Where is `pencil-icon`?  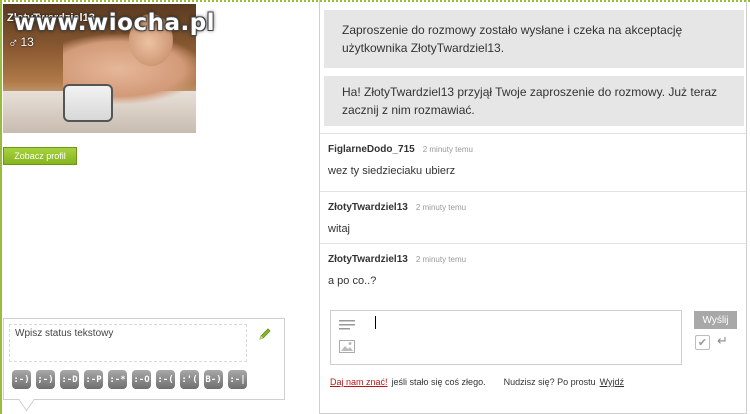
pencil-icon is located at coordinates (265, 334).